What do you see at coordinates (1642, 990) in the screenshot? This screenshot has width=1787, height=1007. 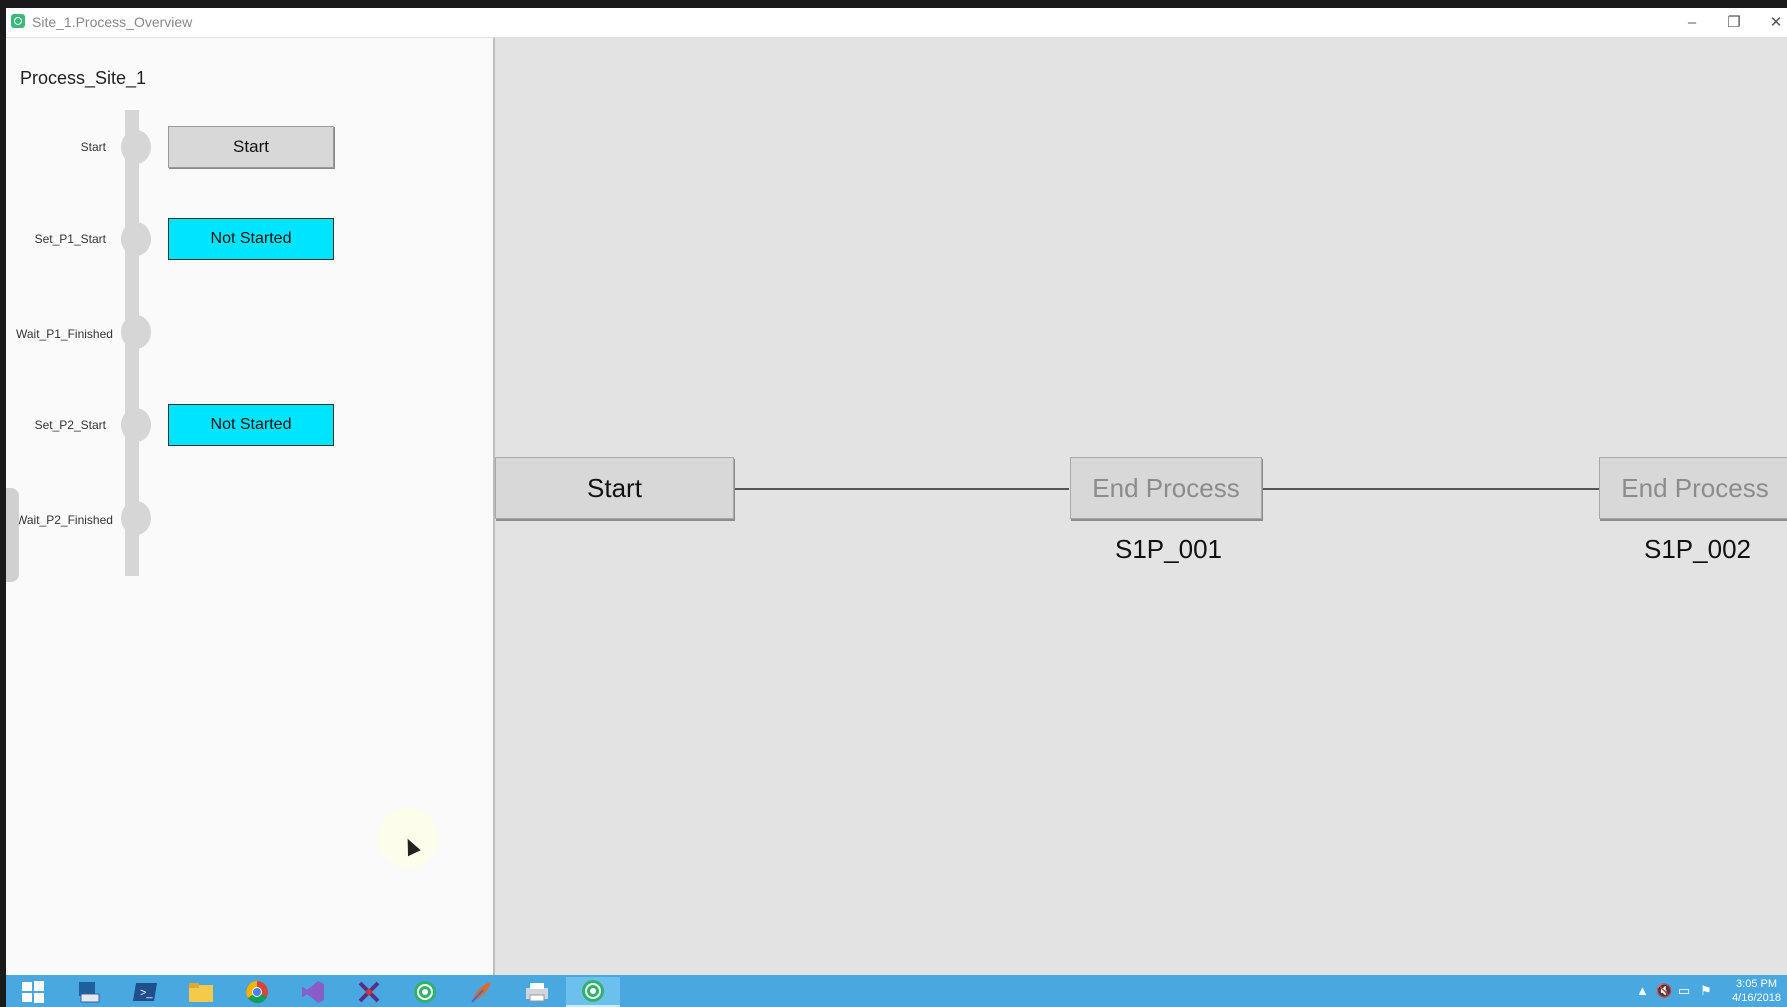 I see `show-hidden-icons-icon: ▲` at bounding box center [1642, 990].